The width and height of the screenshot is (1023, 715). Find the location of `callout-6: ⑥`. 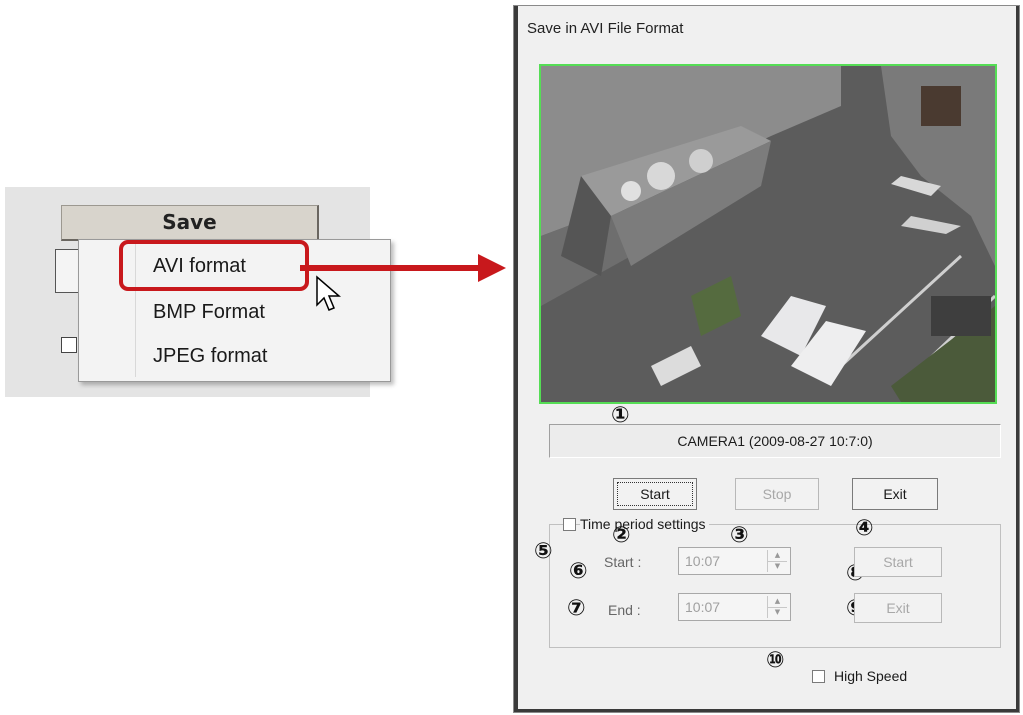

callout-6: ⑥ is located at coordinates (578, 571).